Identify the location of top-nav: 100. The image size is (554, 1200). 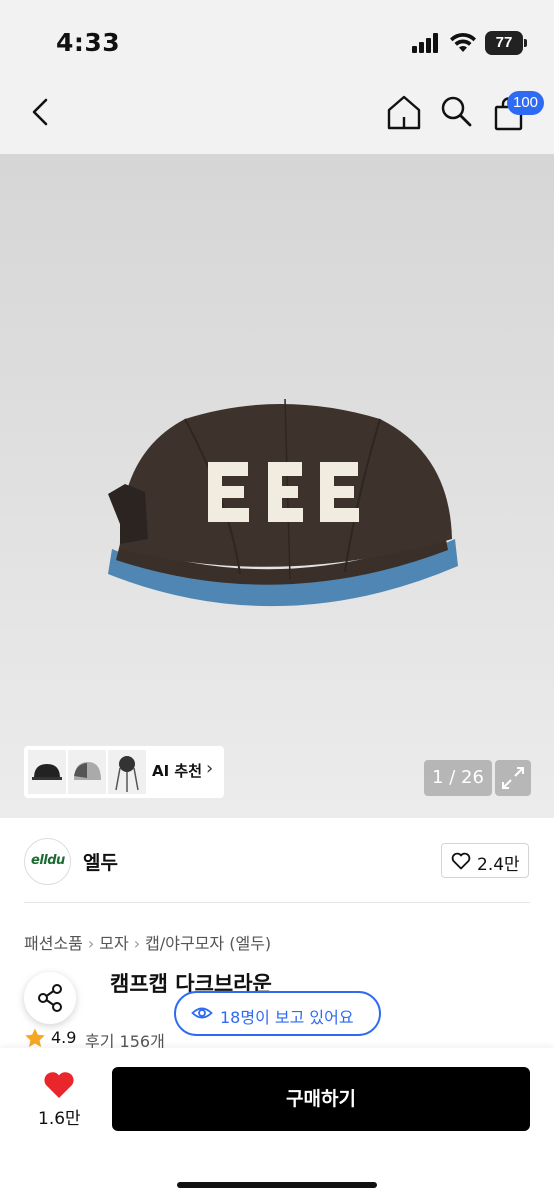
(277, 116).